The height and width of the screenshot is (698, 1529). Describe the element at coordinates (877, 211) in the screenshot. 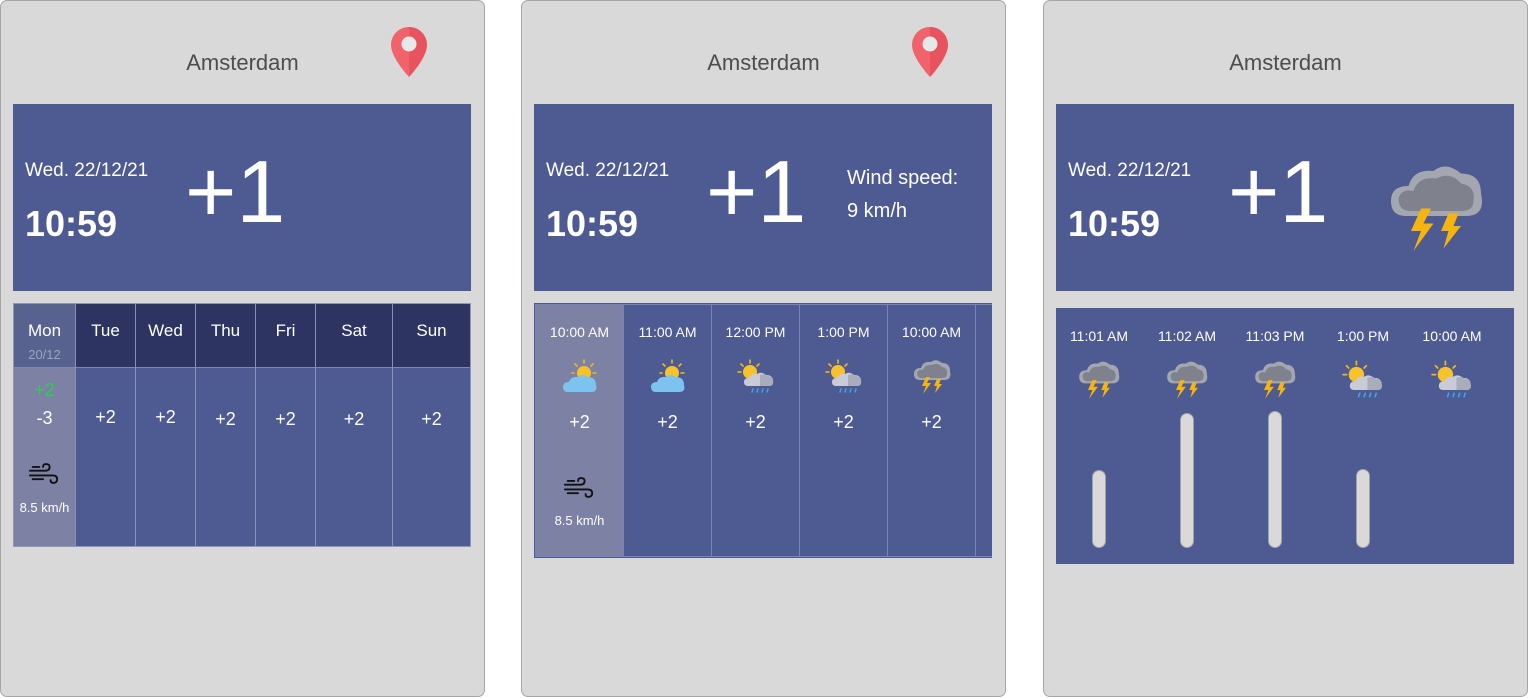

I see `wind-speed-value: 9 km/h` at that location.